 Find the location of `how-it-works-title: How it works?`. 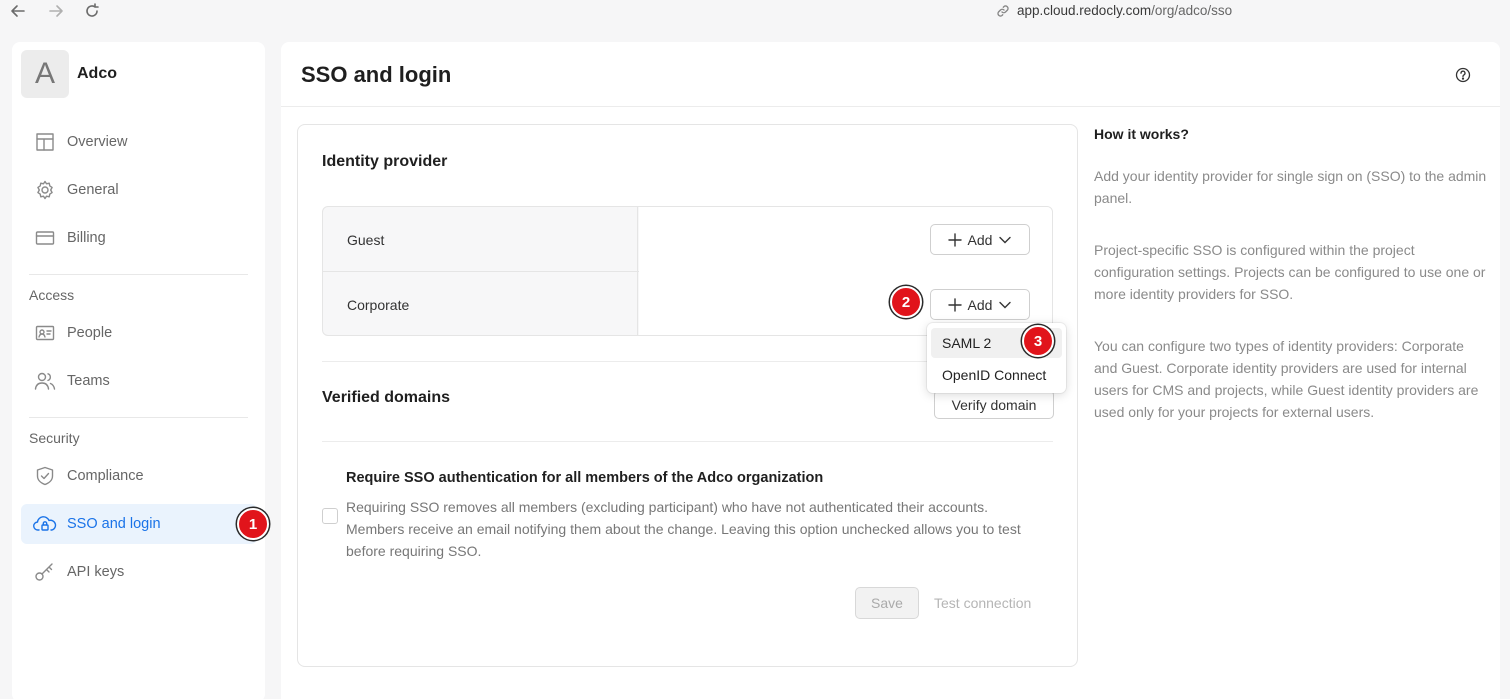

how-it-works-title: How it works? is located at coordinates (1141, 134).